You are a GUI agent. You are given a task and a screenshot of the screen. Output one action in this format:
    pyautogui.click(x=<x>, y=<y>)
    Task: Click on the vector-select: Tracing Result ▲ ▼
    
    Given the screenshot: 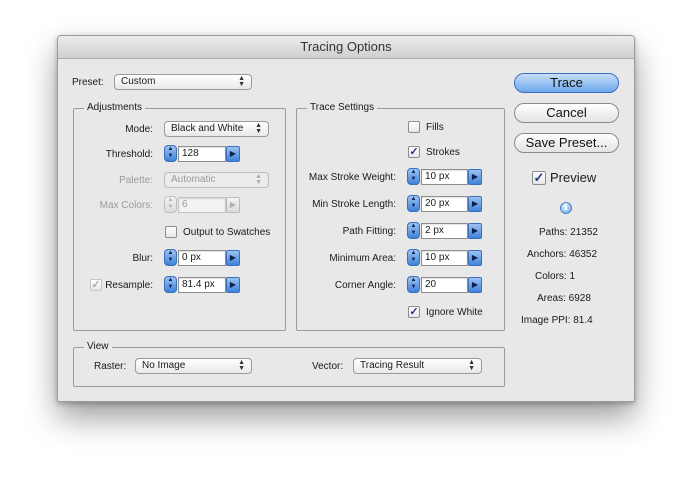 What is the action you would take?
    pyautogui.click(x=417, y=366)
    